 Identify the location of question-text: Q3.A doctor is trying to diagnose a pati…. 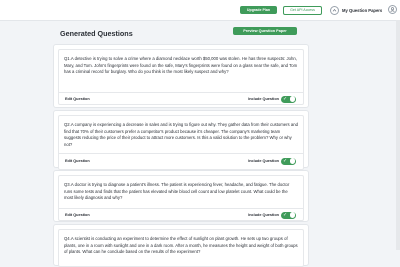
(177, 191).